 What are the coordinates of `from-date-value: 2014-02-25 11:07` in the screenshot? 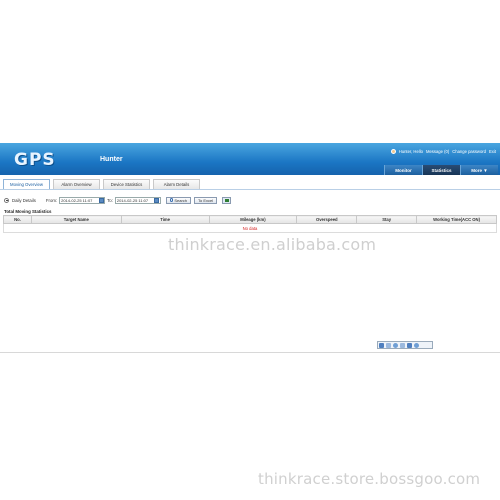 It's located at (77, 200).